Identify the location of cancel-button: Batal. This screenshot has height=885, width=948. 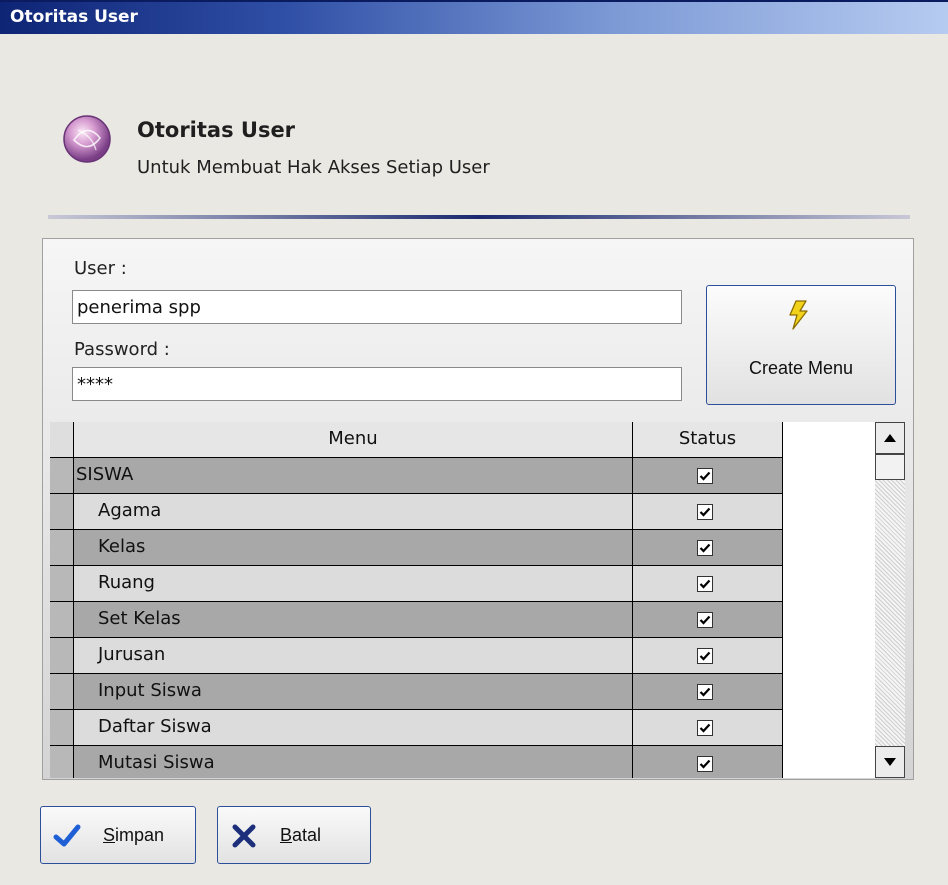
(294, 835).